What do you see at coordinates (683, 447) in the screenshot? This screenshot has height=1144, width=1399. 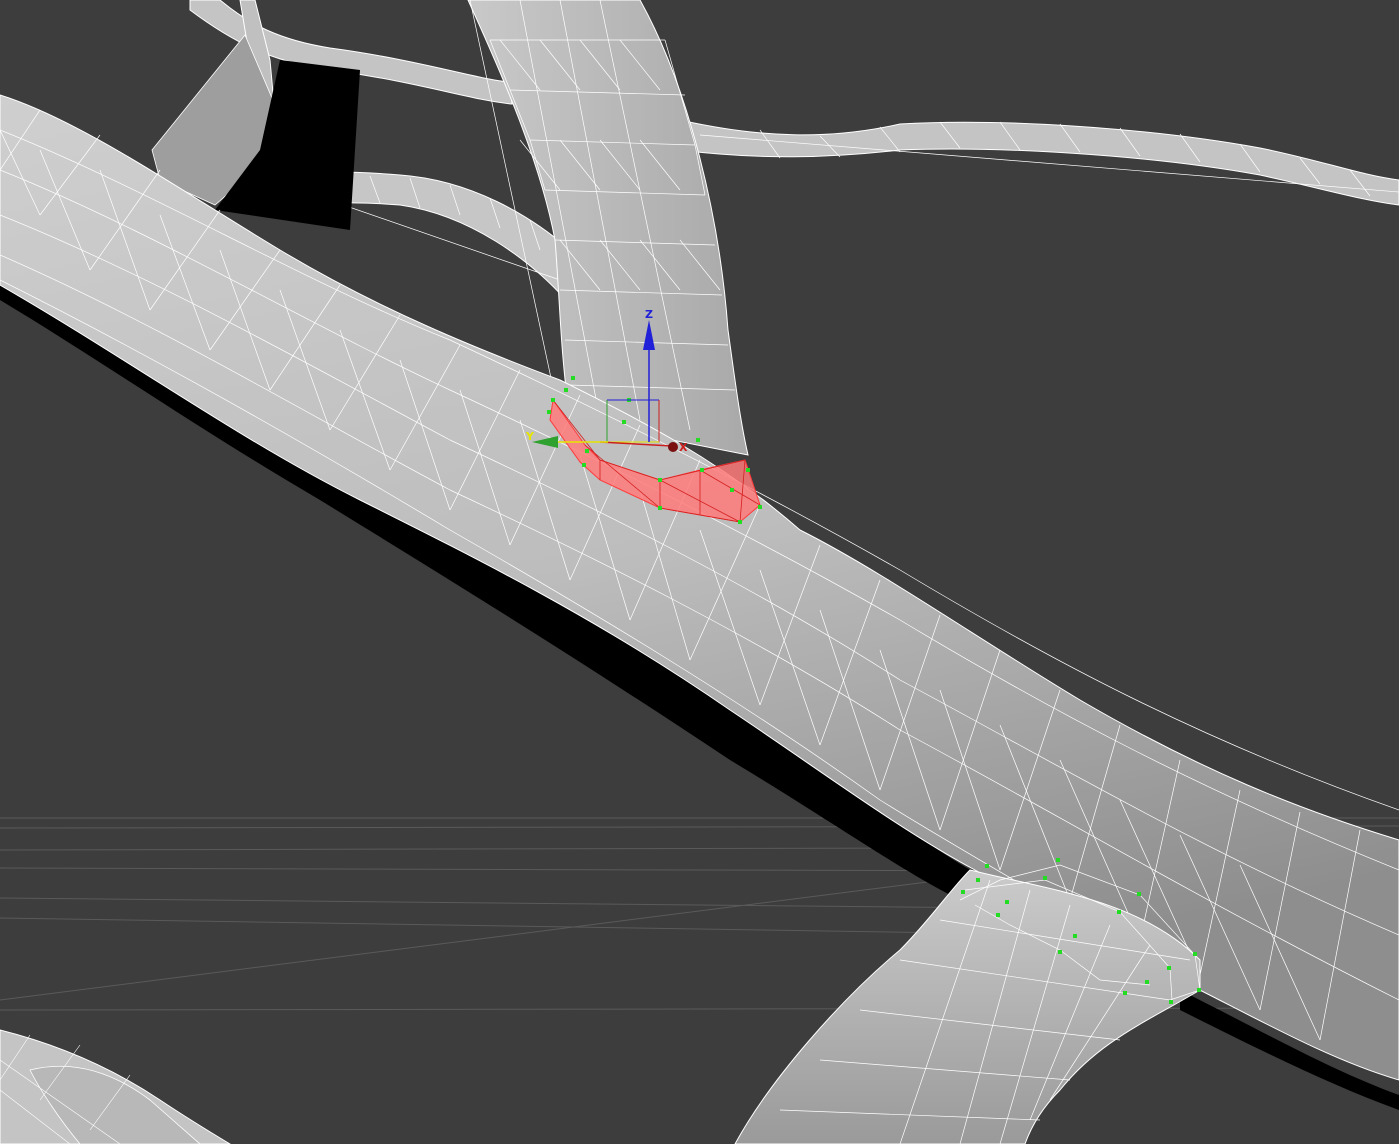 I see `gizmo-x-label: X` at bounding box center [683, 447].